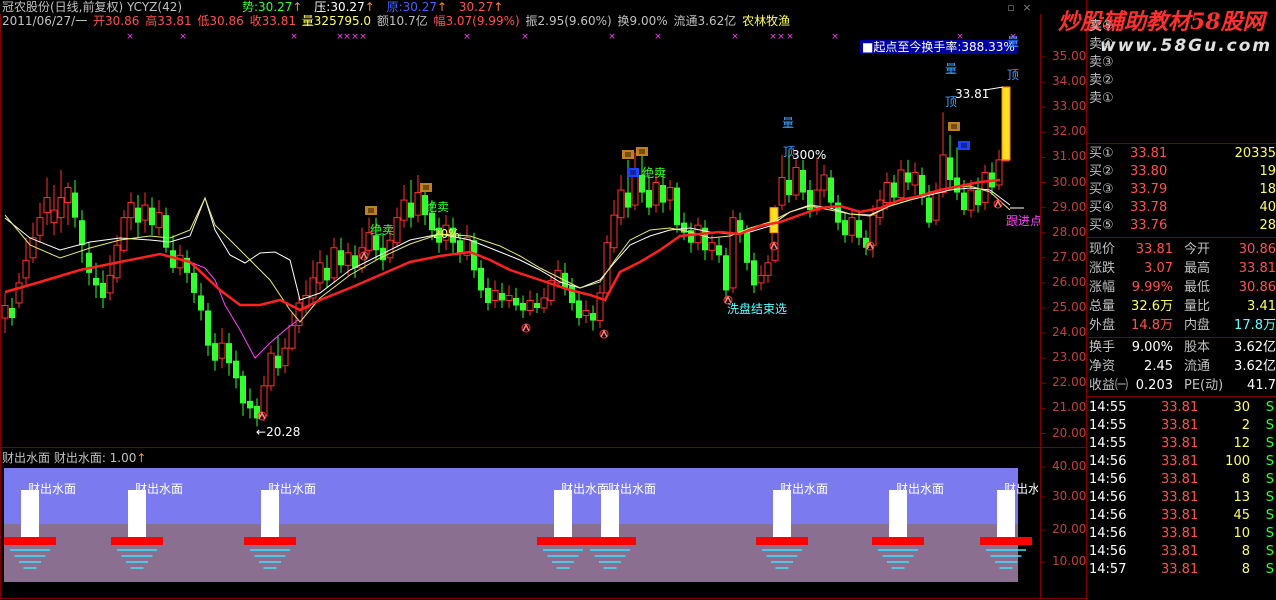 This screenshot has height=600, width=1276. Describe the element at coordinates (1267, 171) in the screenshot. I see `buy-volume: 19` at that location.